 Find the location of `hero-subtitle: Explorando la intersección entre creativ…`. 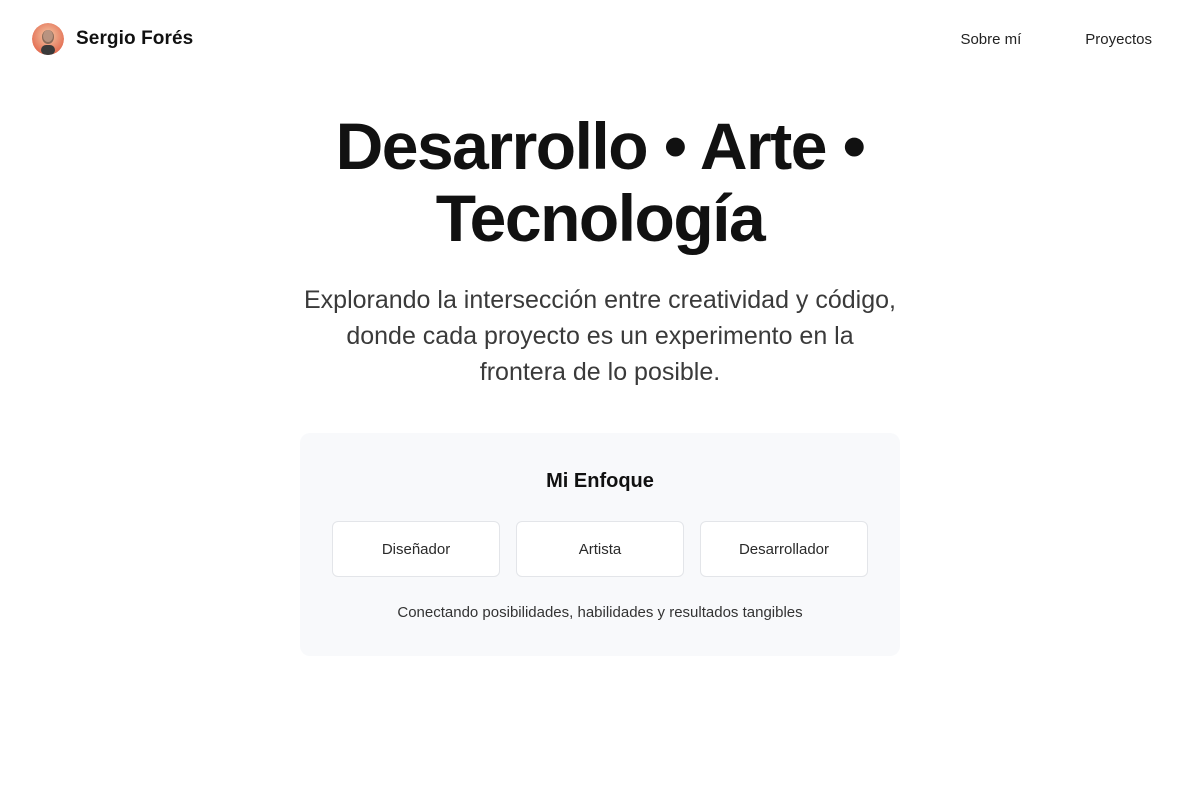

hero-subtitle: Explorando la intersección entre creativ… is located at coordinates (599, 336).